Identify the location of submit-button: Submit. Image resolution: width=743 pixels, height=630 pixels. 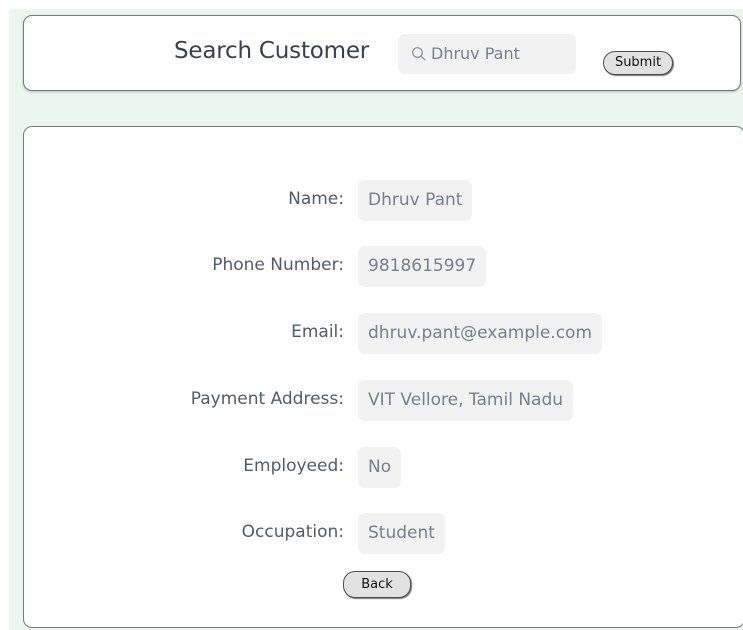
(638, 63).